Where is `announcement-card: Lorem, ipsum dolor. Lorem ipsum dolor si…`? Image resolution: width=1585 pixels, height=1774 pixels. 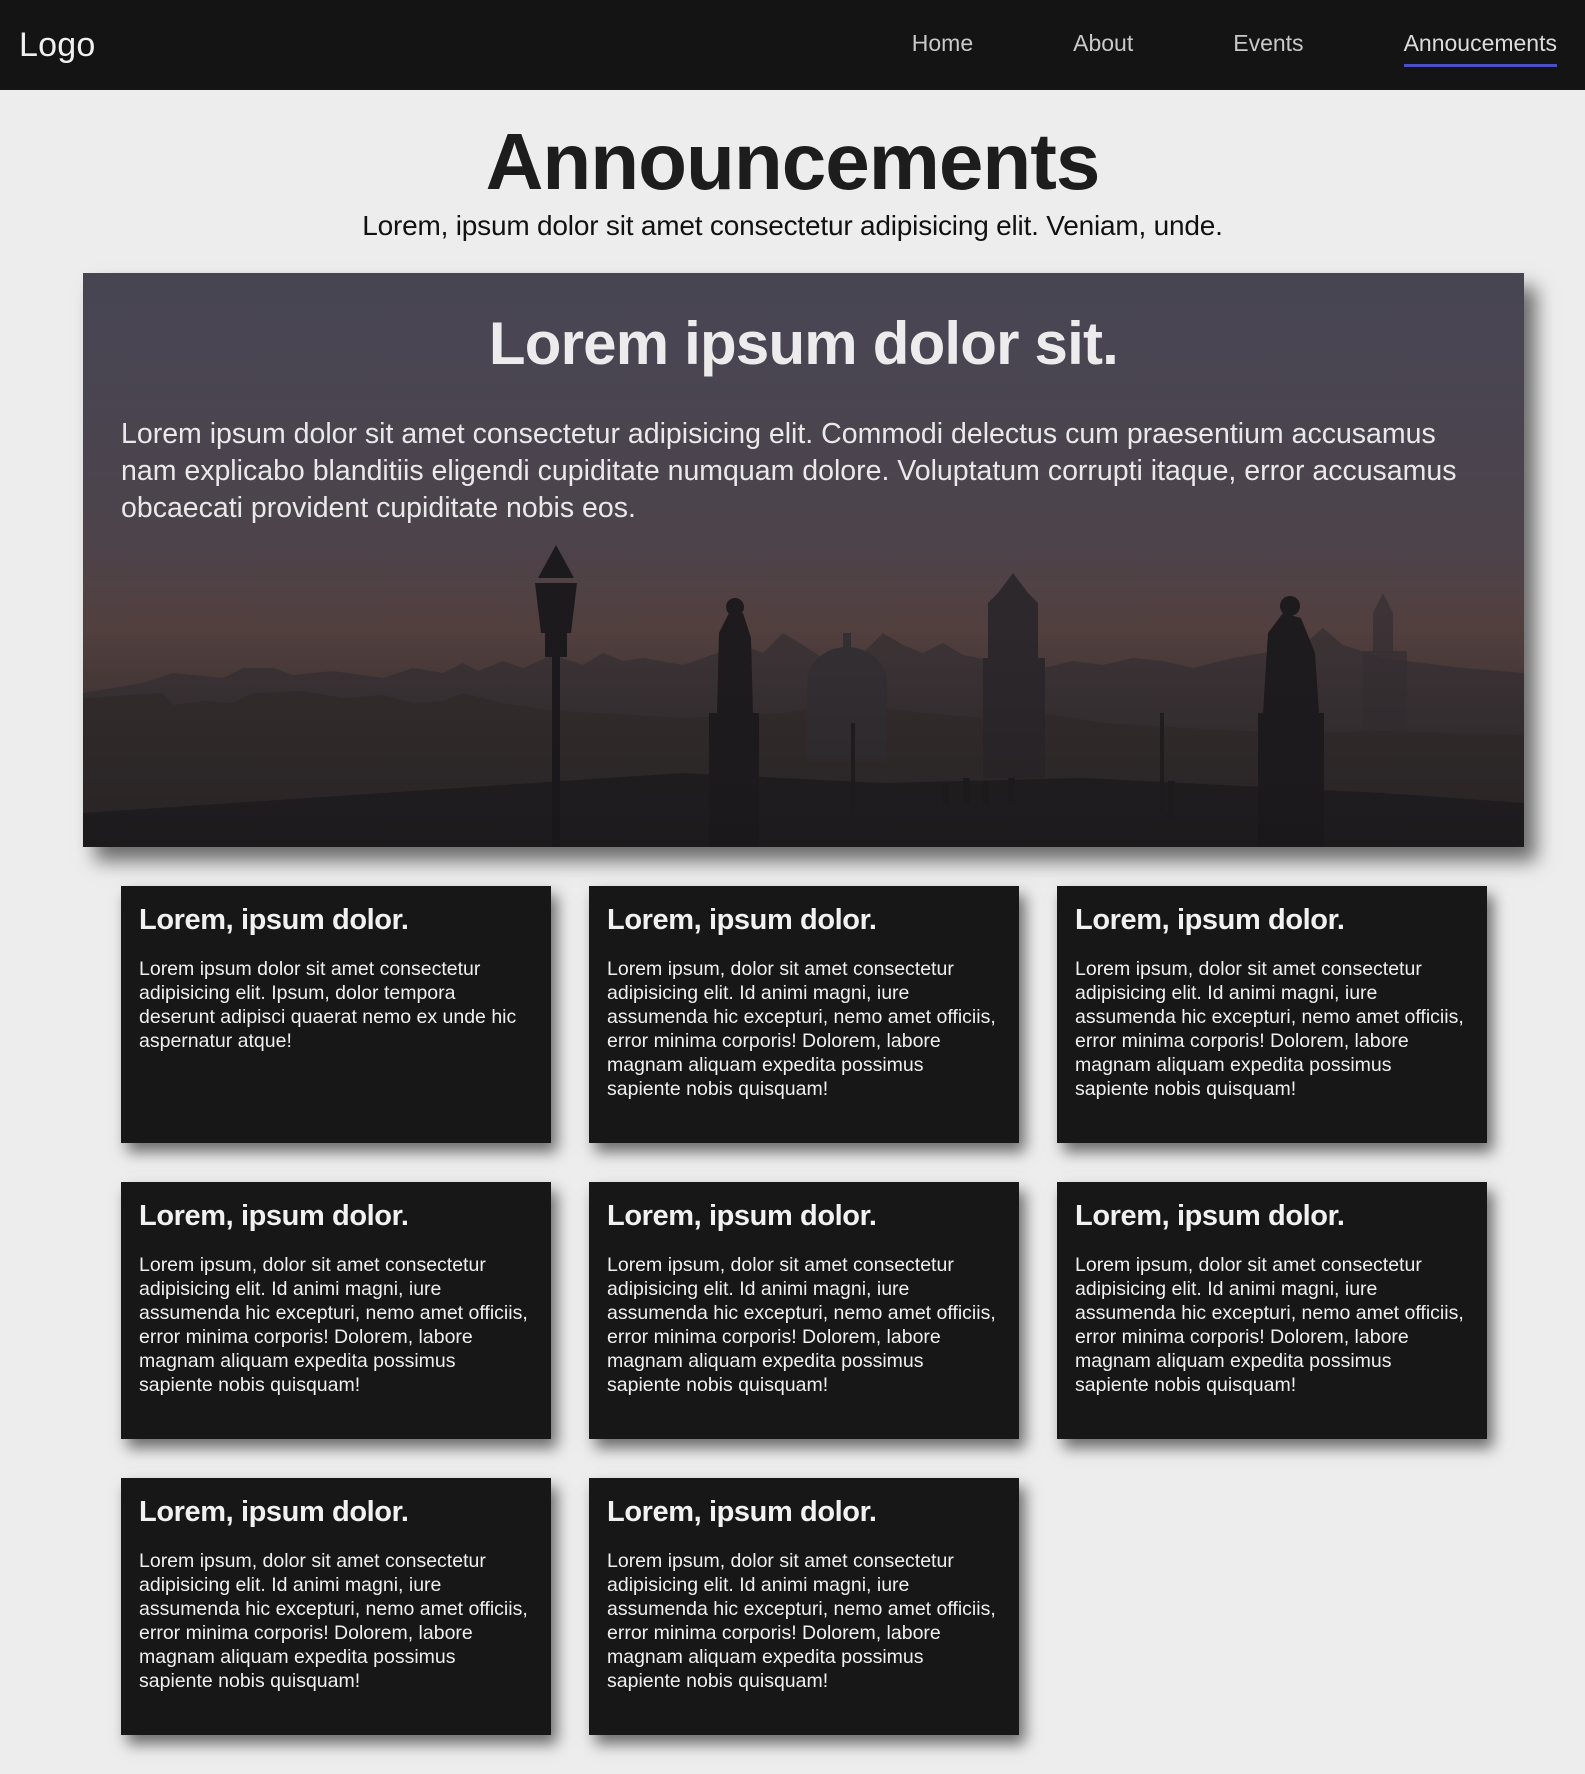 announcement-card: Lorem, ipsum dolor. Lorem ipsum dolor si… is located at coordinates (336, 1014).